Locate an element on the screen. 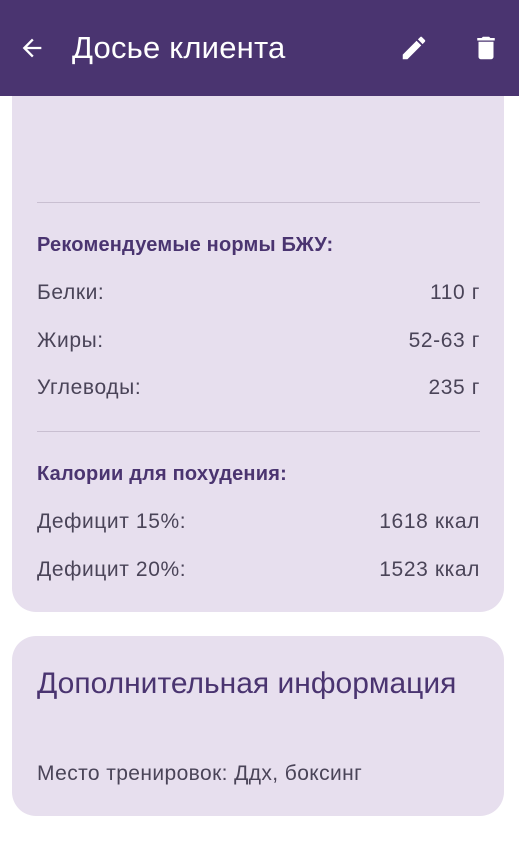 This screenshot has width=519, height=860. macro-label: Углеводы: is located at coordinates (89, 387).